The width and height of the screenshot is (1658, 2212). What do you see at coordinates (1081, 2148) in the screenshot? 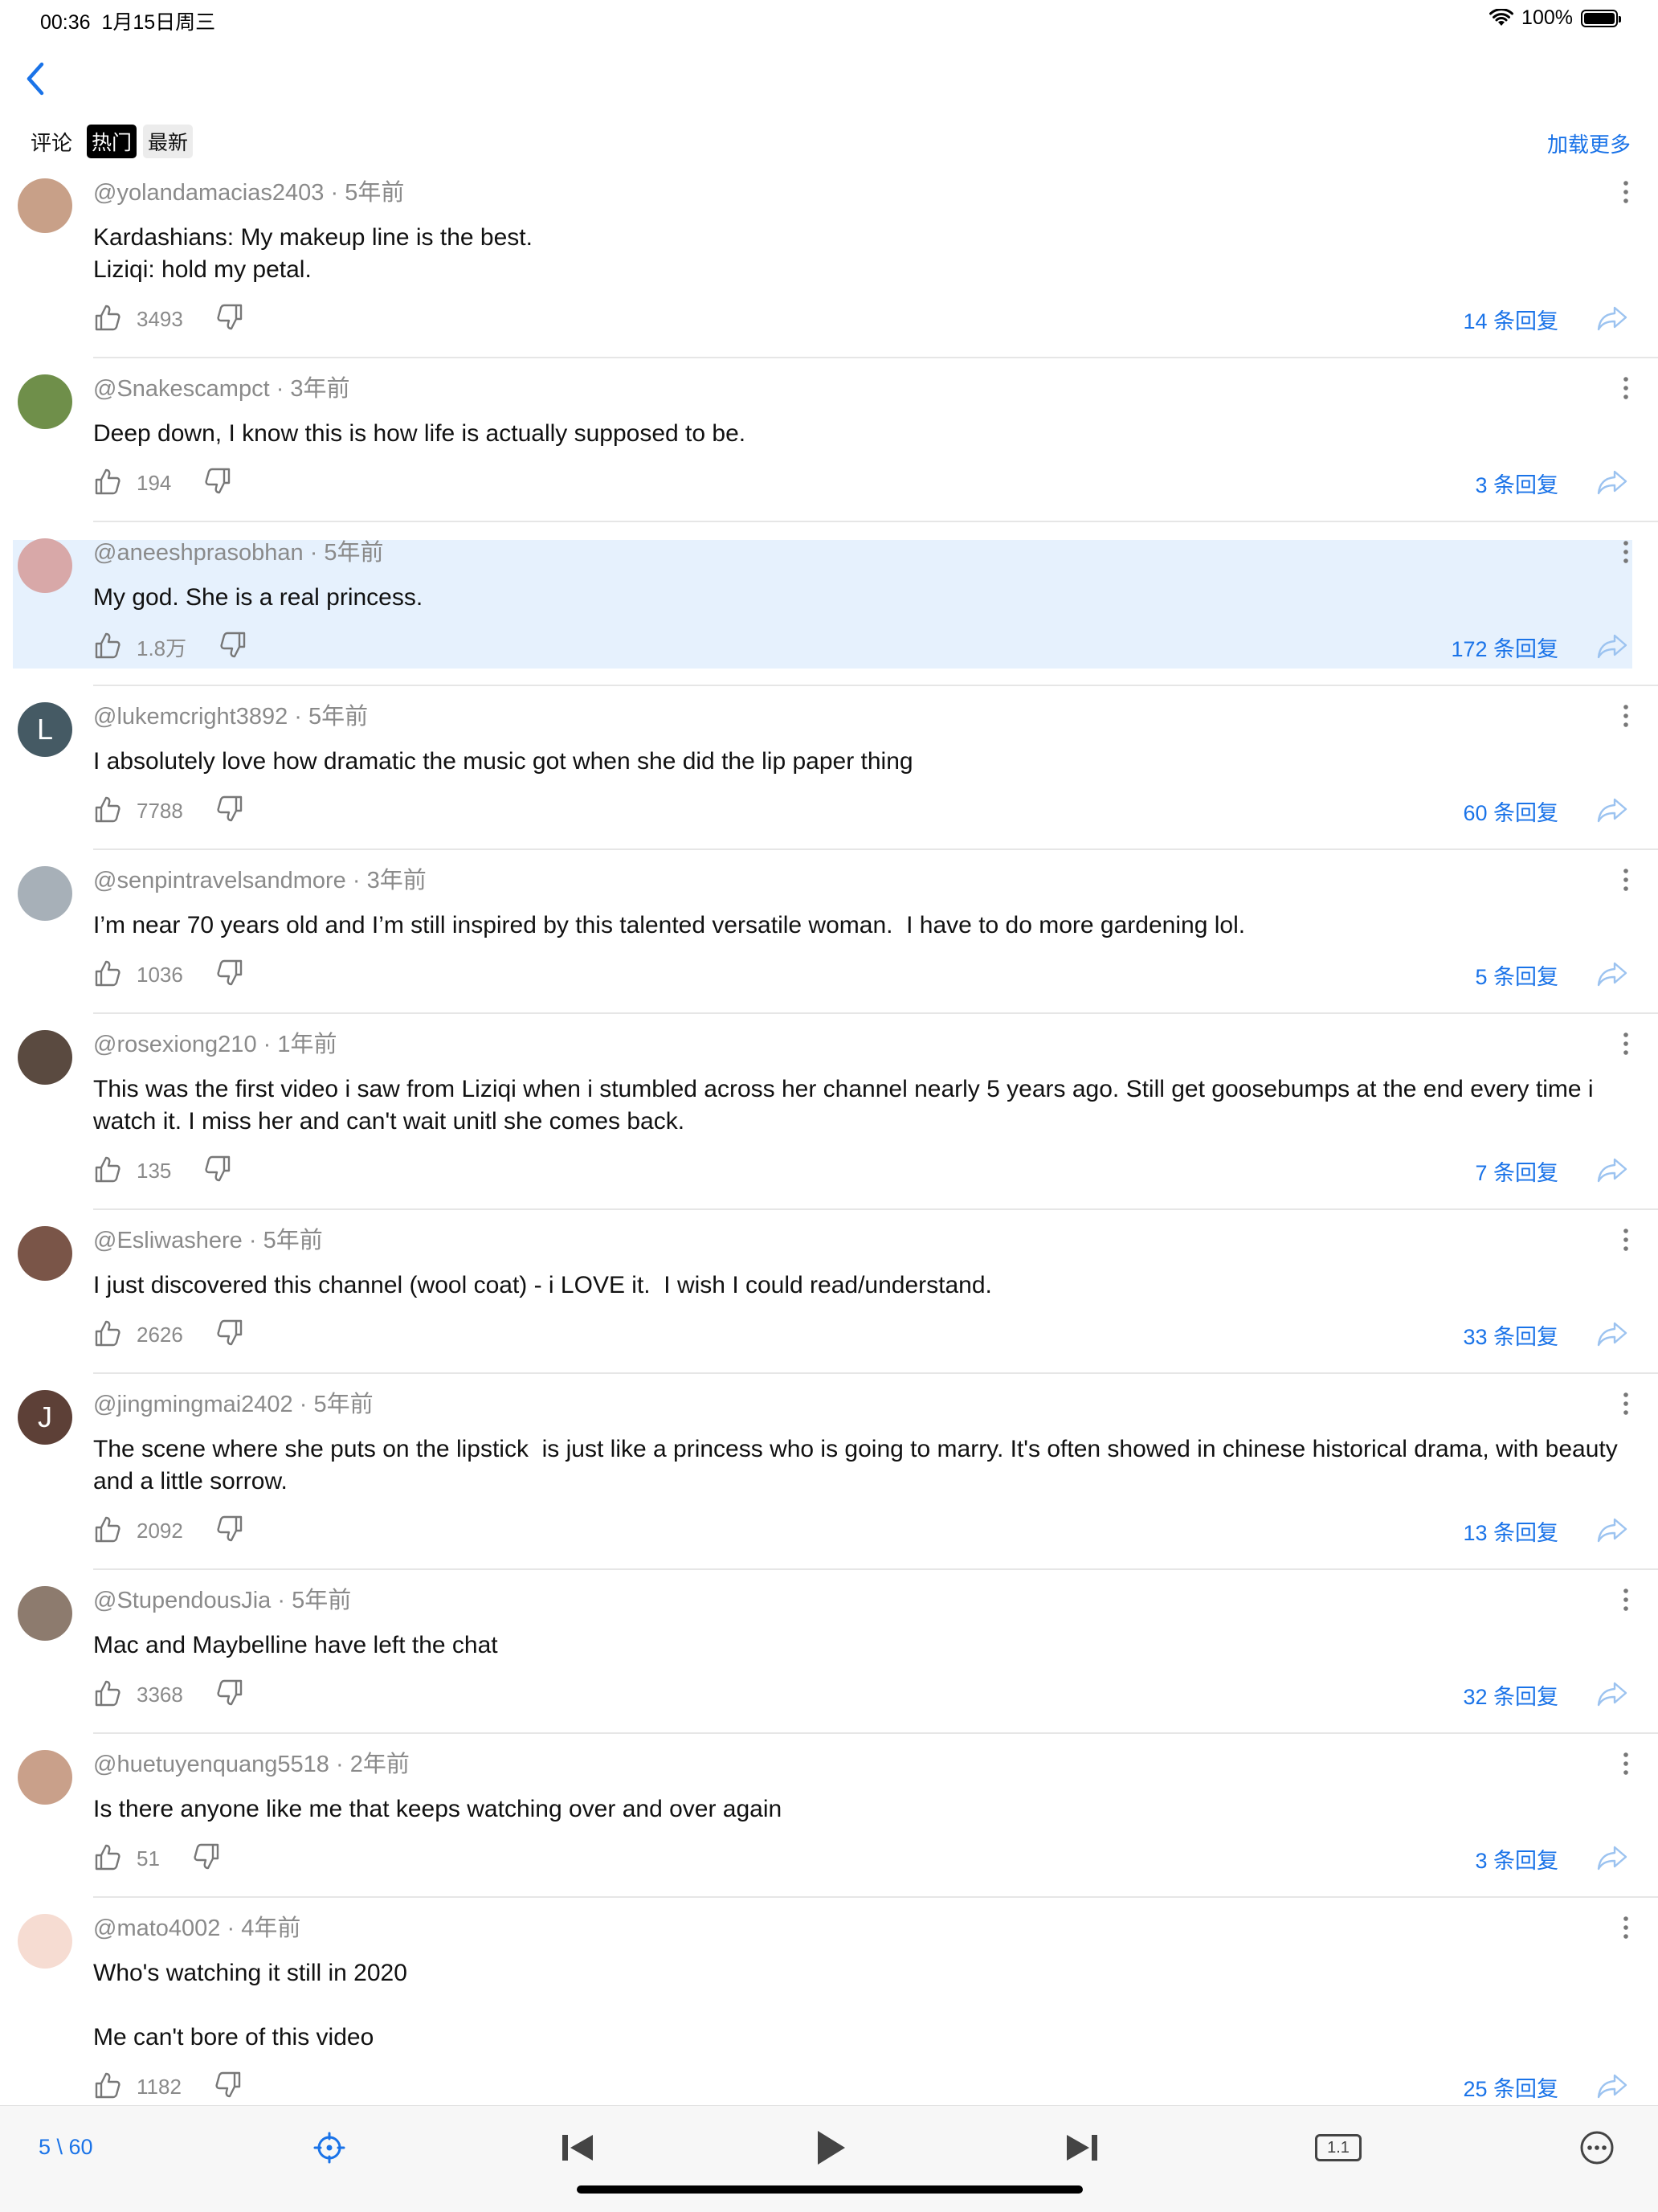
I see `next-button` at bounding box center [1081, 2148].